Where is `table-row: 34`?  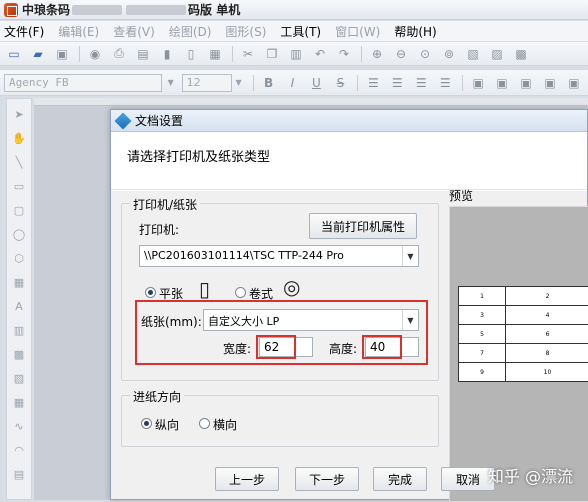
table-row: 34 is located at coordinates (523, 315).